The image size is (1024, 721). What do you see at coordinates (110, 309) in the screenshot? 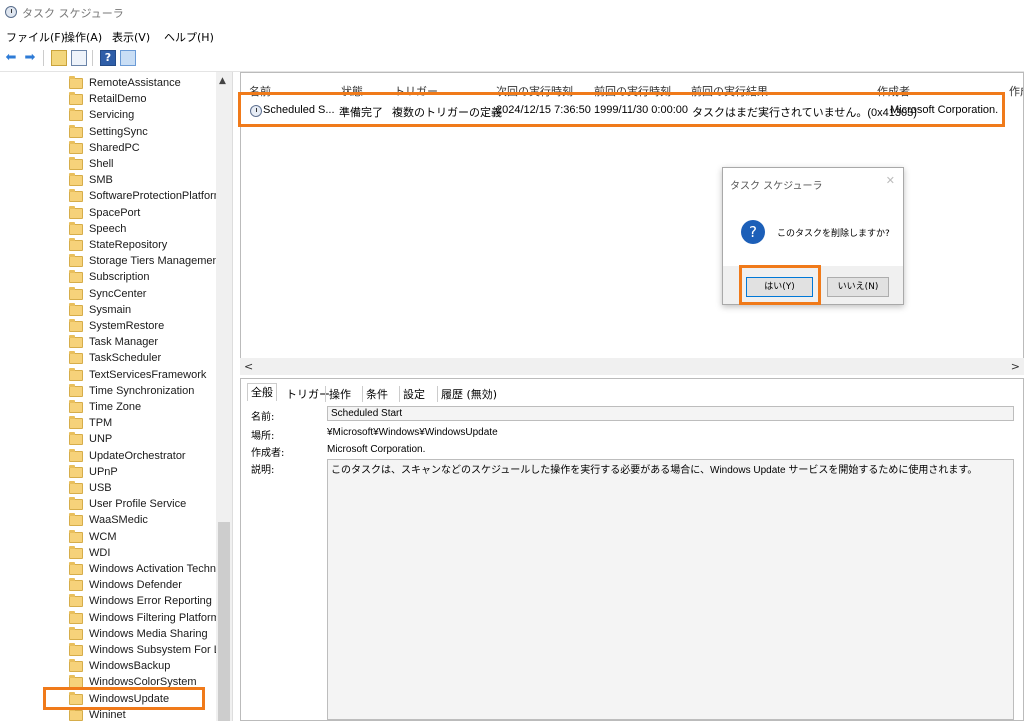
I see `tree-item-label: Sysmain` at bounding box center [110, 309].